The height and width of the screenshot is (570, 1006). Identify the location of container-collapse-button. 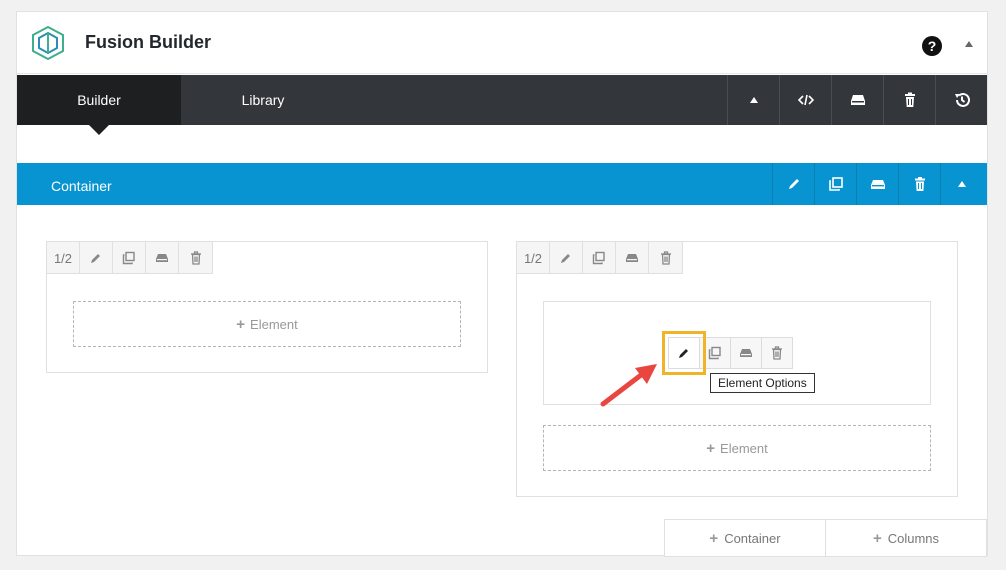
(961, 184).